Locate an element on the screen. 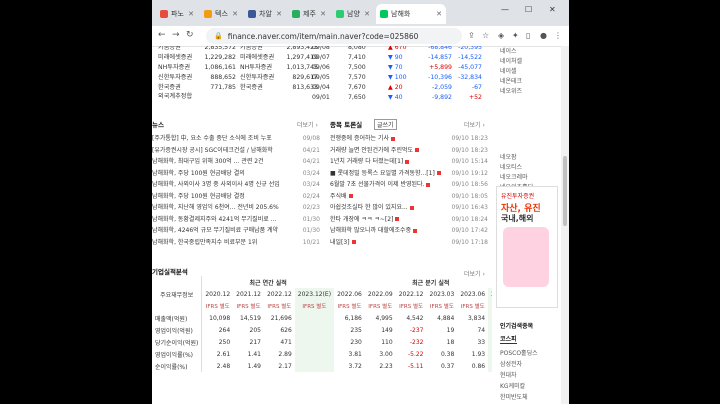  board-post-title: 1년치 거래량 다 터졌는데[1] is located at coordinates (366, 161).